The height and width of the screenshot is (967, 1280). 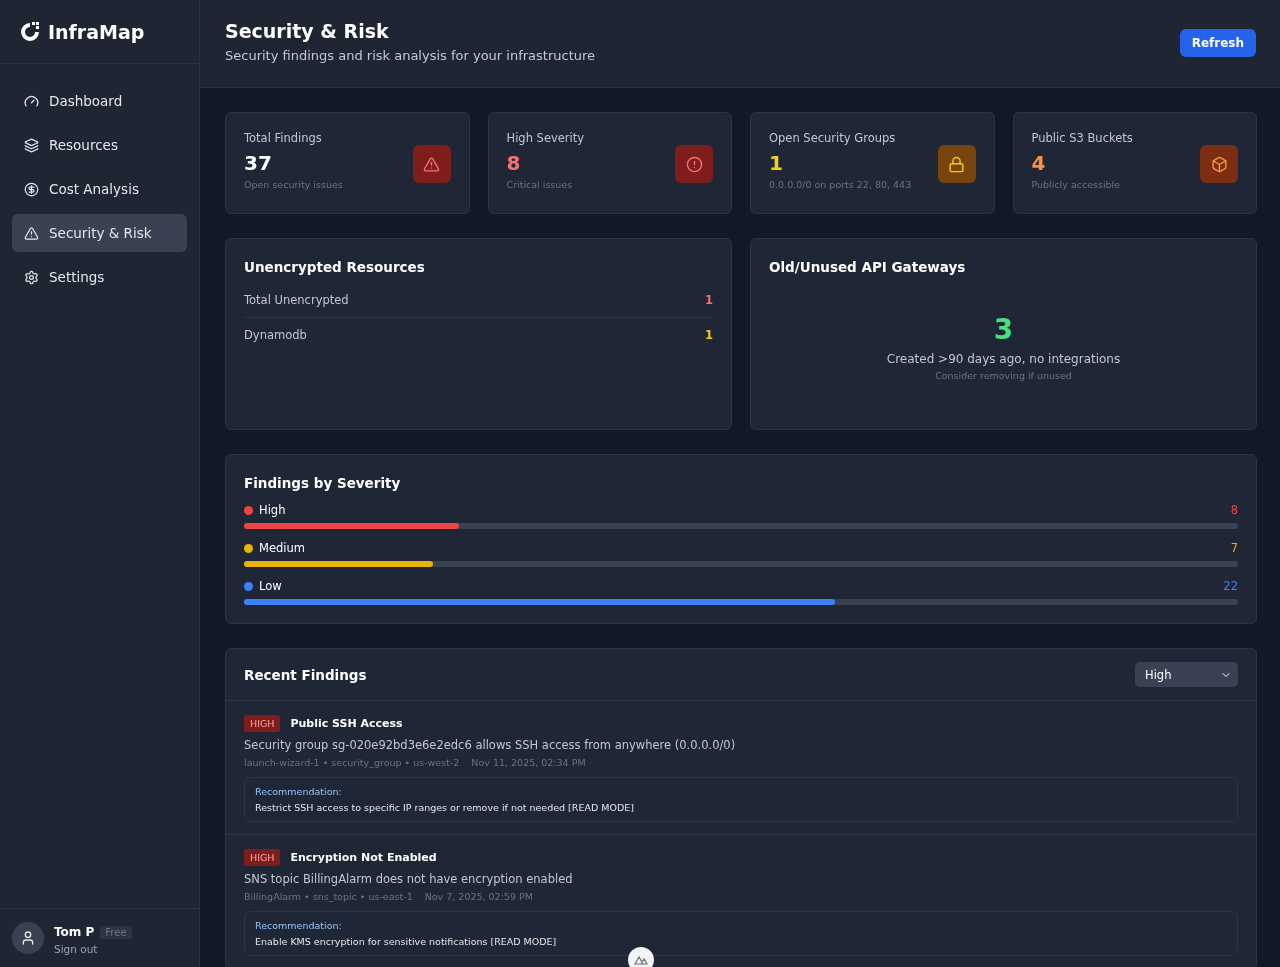 I want to click on resource-label: Dynamodb, so click(x=275, y=335).